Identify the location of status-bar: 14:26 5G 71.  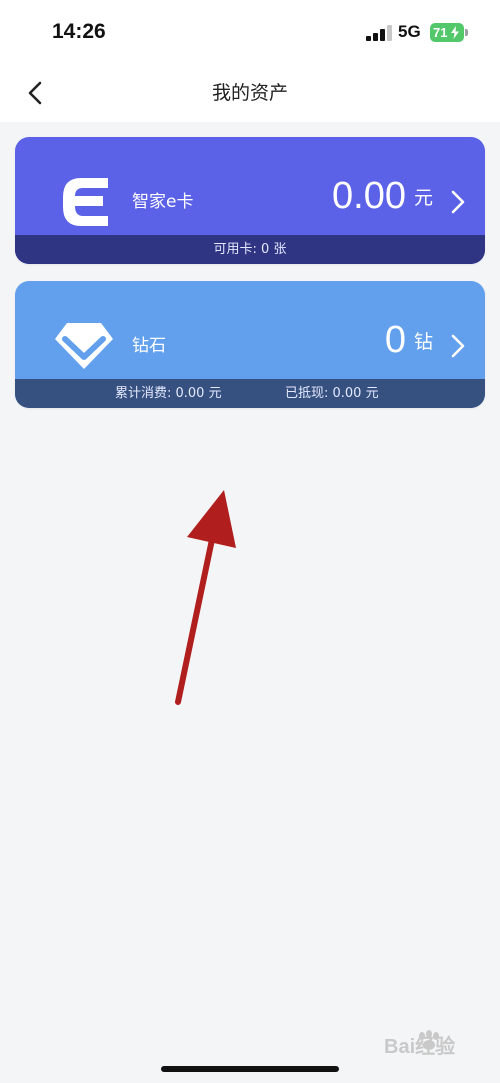
(250, 33).